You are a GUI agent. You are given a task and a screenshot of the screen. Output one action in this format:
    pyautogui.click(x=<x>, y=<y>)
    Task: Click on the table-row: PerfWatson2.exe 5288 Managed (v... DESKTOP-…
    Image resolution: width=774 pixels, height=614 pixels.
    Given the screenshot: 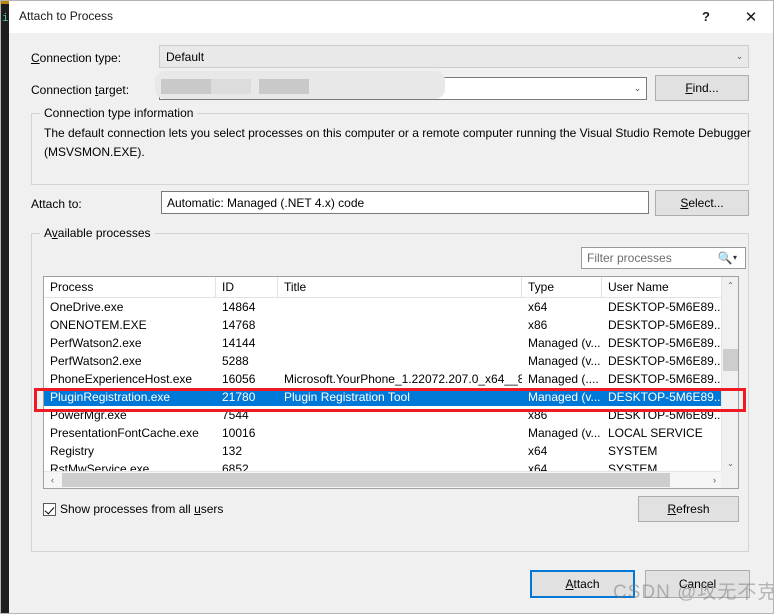 What is the action you would take?
    pyautogui.click(x=383, y=361)
    